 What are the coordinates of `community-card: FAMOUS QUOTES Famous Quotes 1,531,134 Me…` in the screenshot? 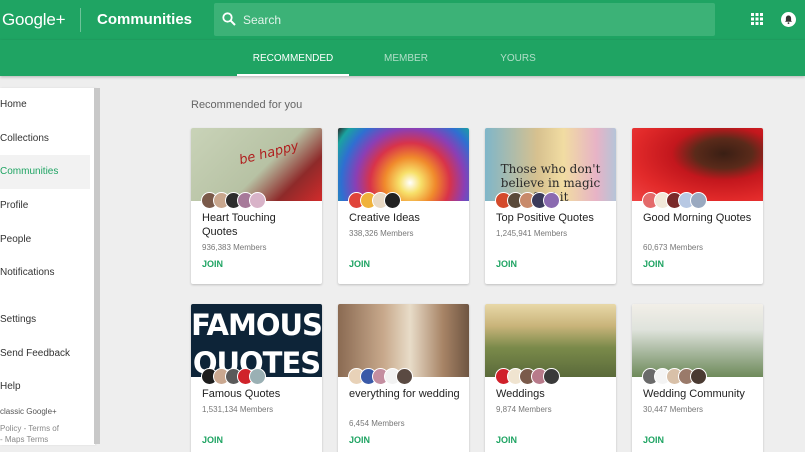 It's located at (256, 378).